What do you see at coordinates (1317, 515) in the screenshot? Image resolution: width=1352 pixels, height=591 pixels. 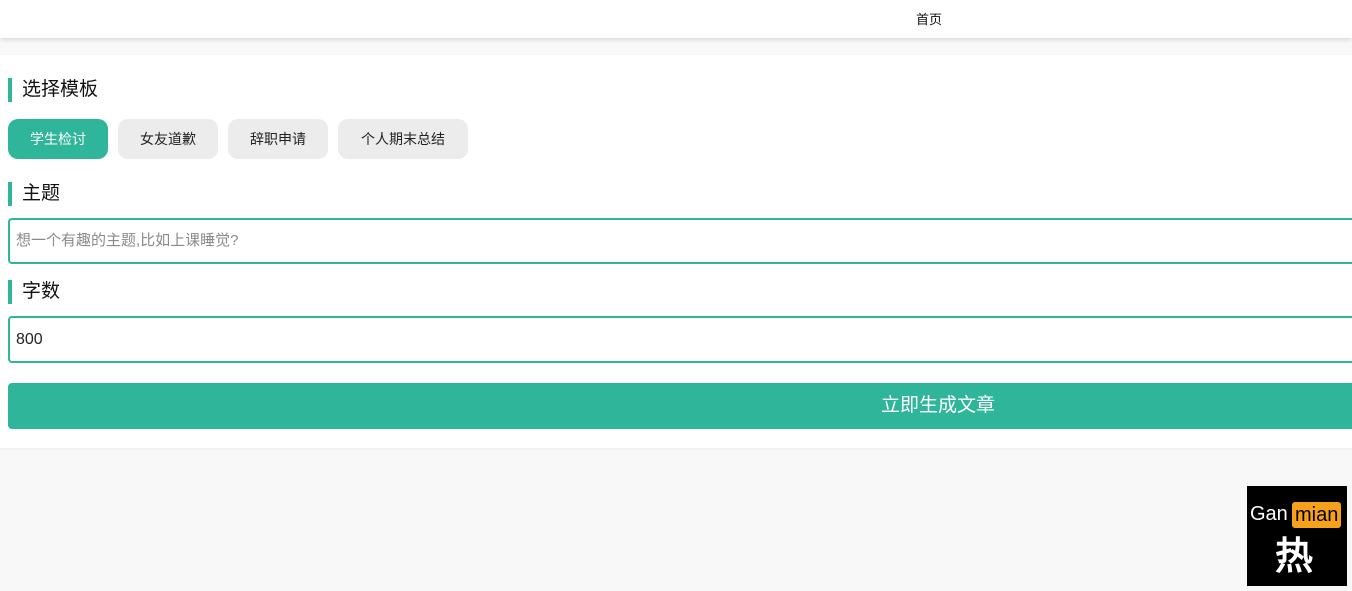 I see `logo-text-mian: mian` at bounding box center [1317, 515].